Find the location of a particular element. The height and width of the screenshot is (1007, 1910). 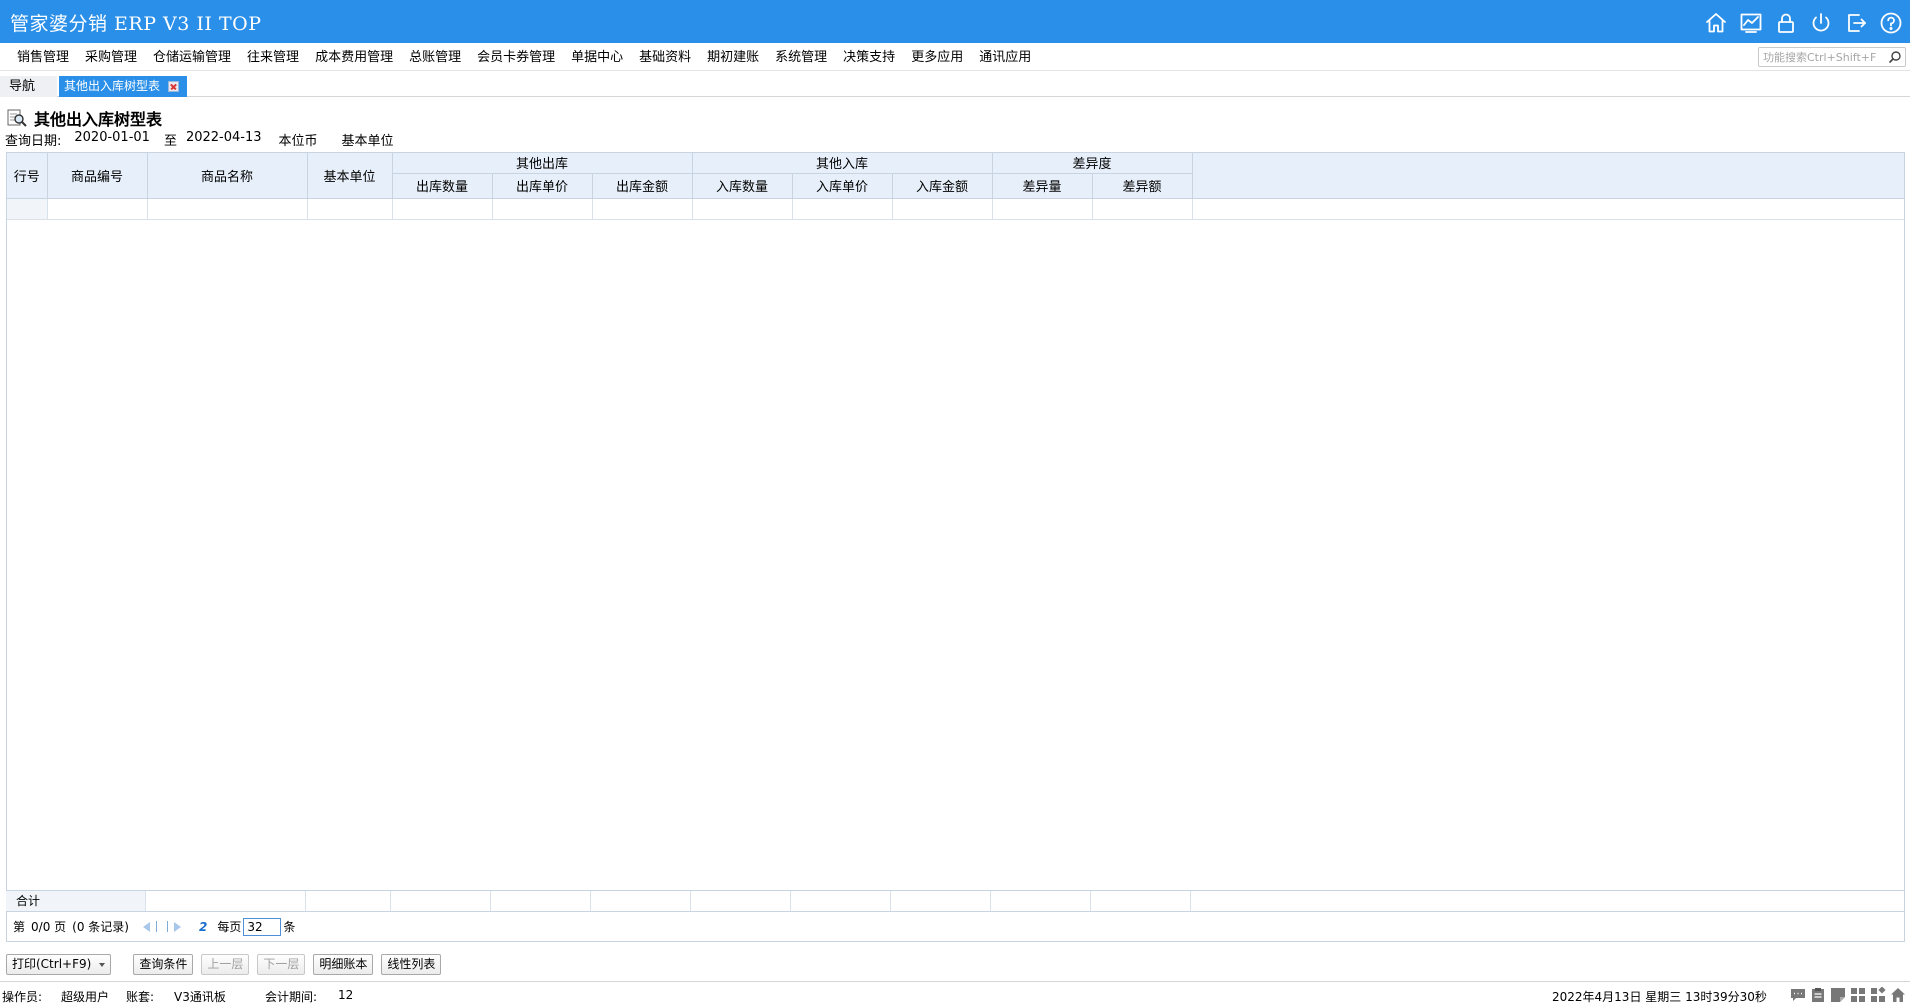

clipboard-icon is located at coordinates (1818, 995).